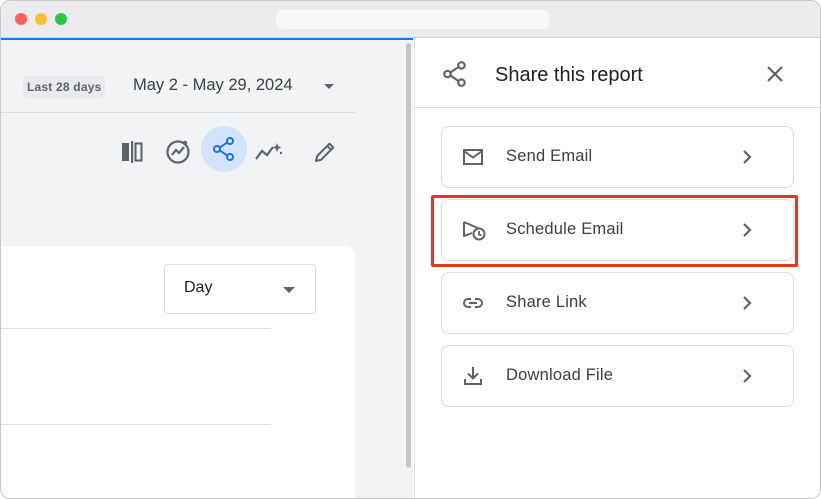 The width and height of the screenshot is (821, 499). I want to click on insights-icon, so click(178, 152).